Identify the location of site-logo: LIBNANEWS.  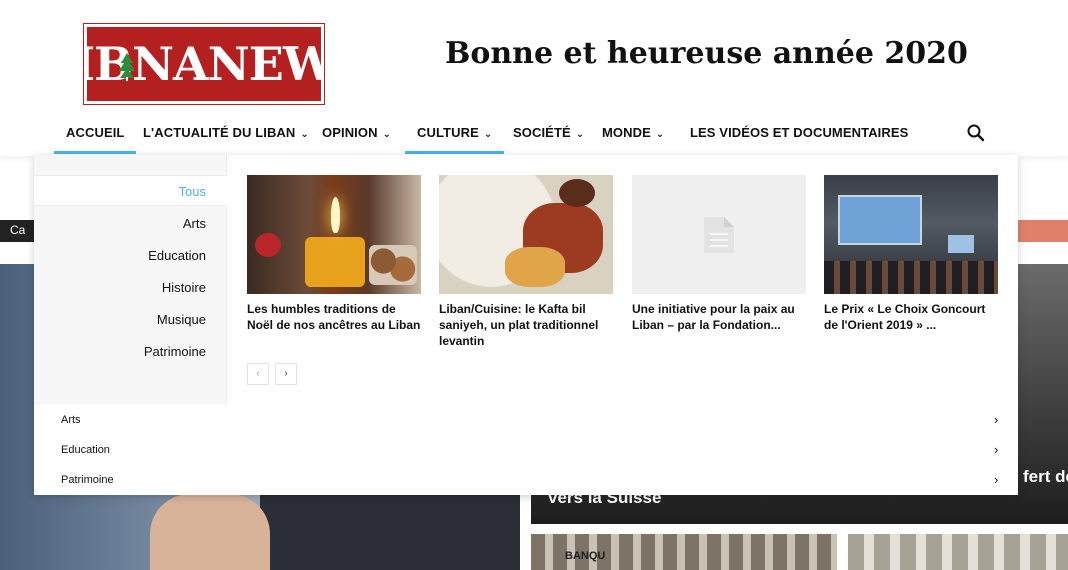
(204, 64).